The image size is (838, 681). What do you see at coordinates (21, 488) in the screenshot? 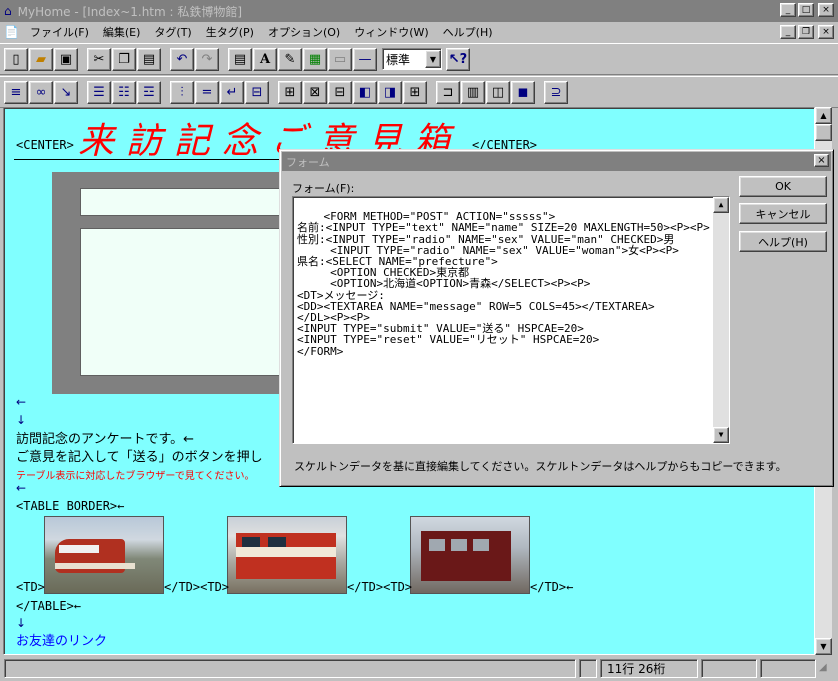
I see `return-mark-2: ←` at bounding box center [21, 488].